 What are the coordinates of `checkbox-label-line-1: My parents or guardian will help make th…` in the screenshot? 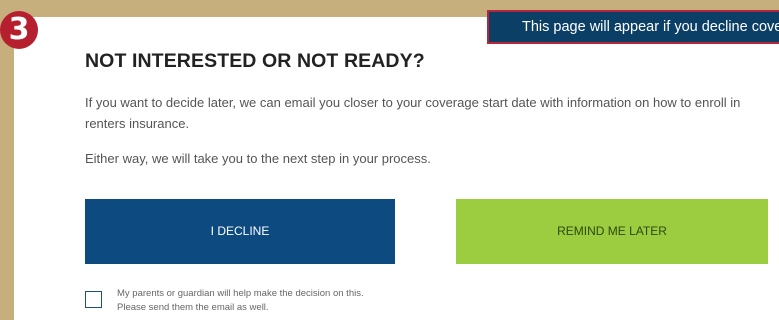 It's located at (240, 293).